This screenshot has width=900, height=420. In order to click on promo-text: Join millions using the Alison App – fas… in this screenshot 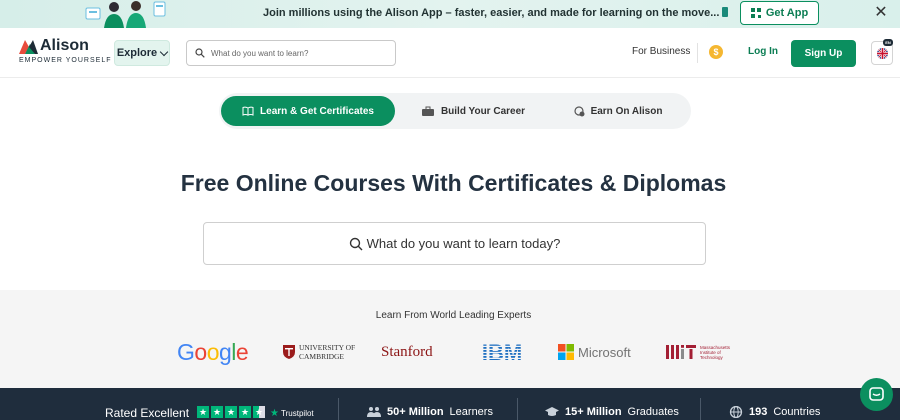, I will do `click(491, 13)`.